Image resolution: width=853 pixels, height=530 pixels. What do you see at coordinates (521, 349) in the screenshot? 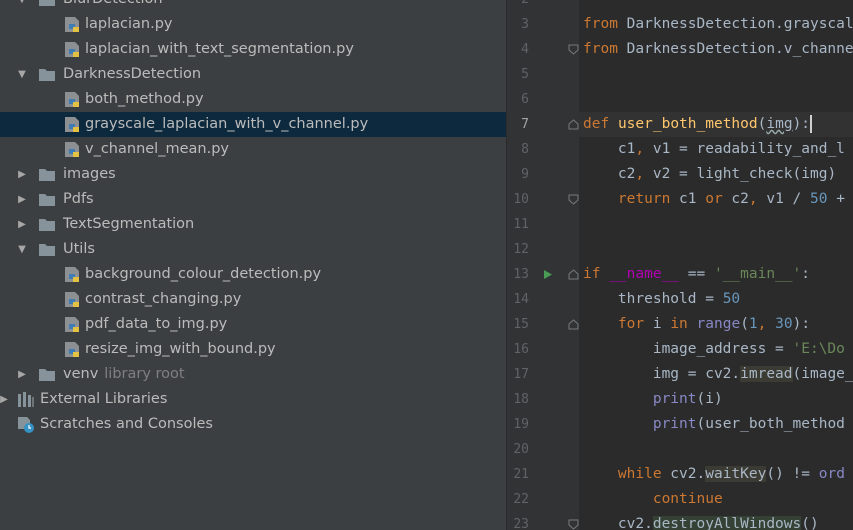
I see `line-number: 16` at bounding box center [521, 349].